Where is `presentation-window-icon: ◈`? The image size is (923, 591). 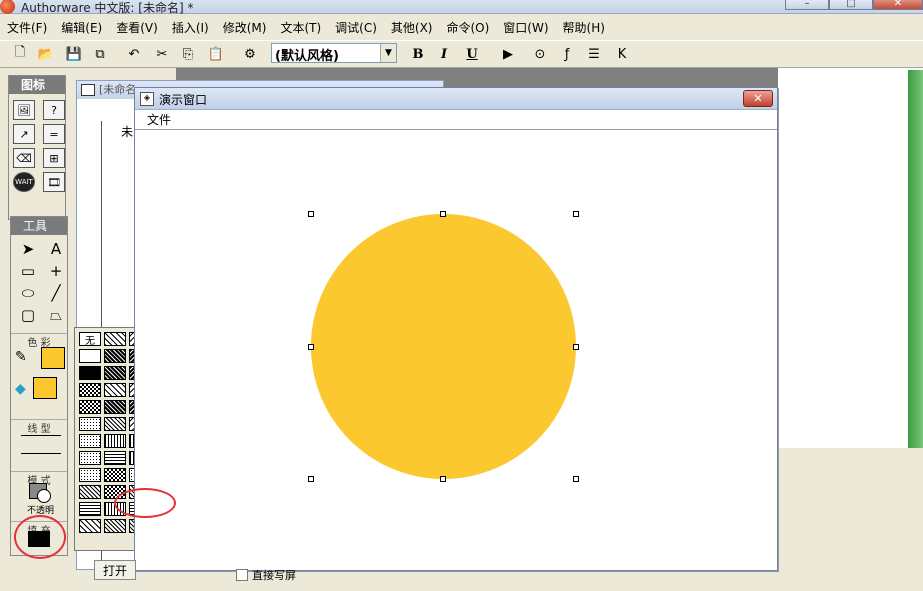 presentation-window-icon: ◈ is located at coordinates (147, 99).